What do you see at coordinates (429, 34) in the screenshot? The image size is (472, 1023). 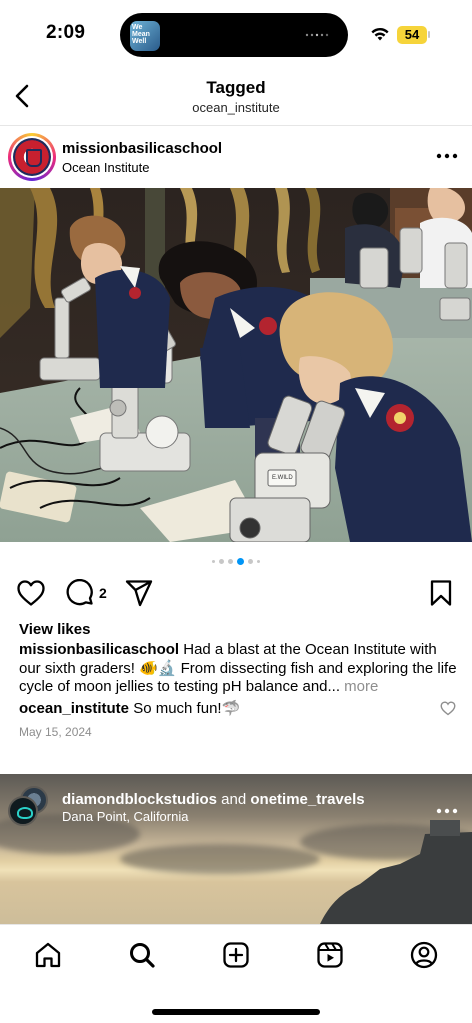 I see `battery-tip` at bounding box center [429, 34].